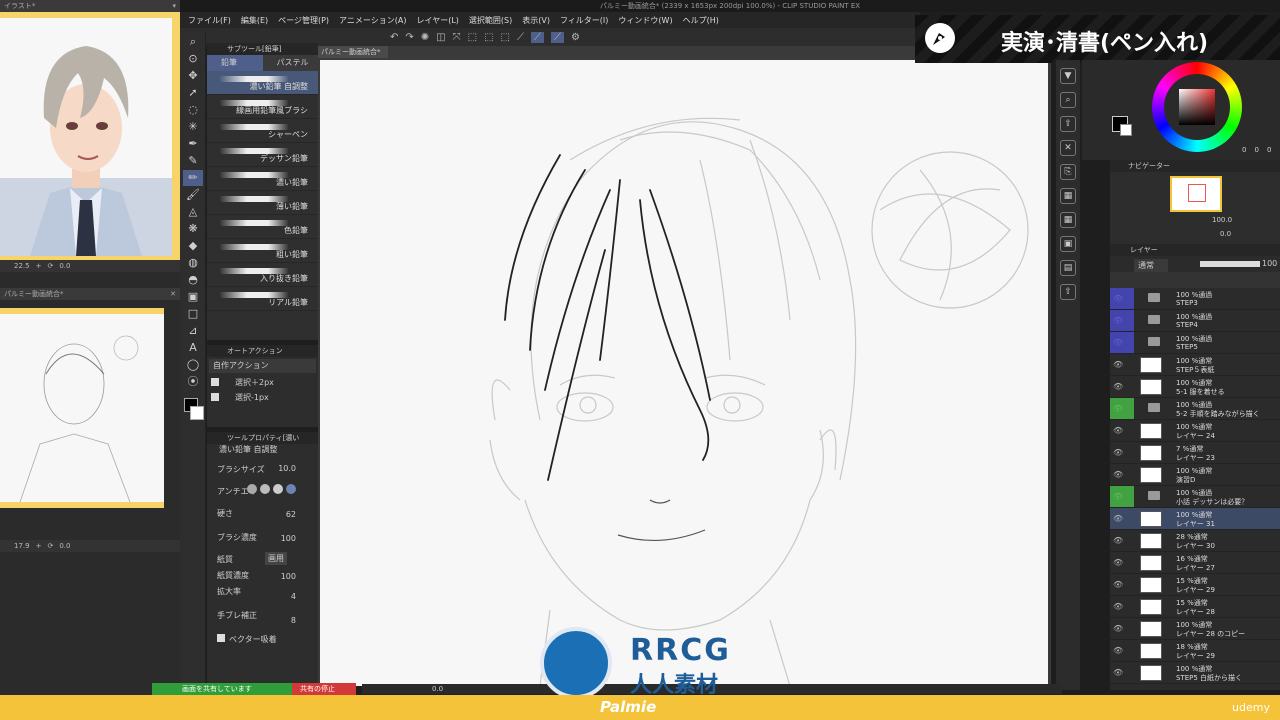 This screenshot has width=1280, height=720. I want to click on menu-help: ヘルプ(H), so click(701, 20).